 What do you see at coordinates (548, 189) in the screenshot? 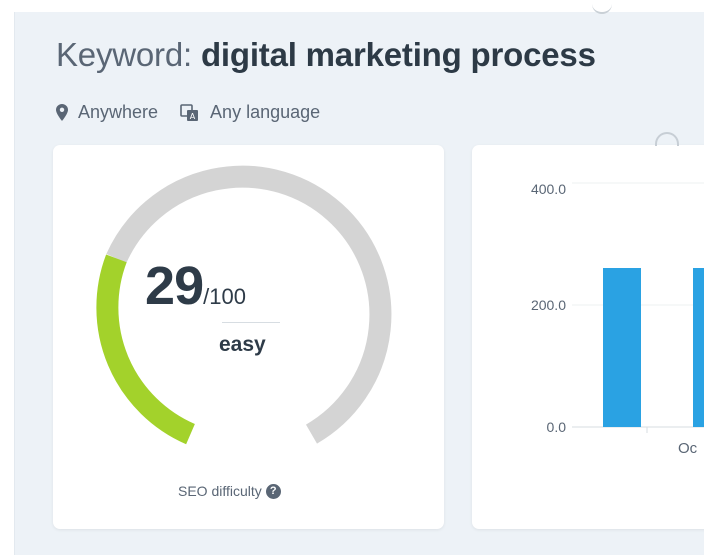
I see `y-tick-label: 400.0` at bounding box center [548, 189].